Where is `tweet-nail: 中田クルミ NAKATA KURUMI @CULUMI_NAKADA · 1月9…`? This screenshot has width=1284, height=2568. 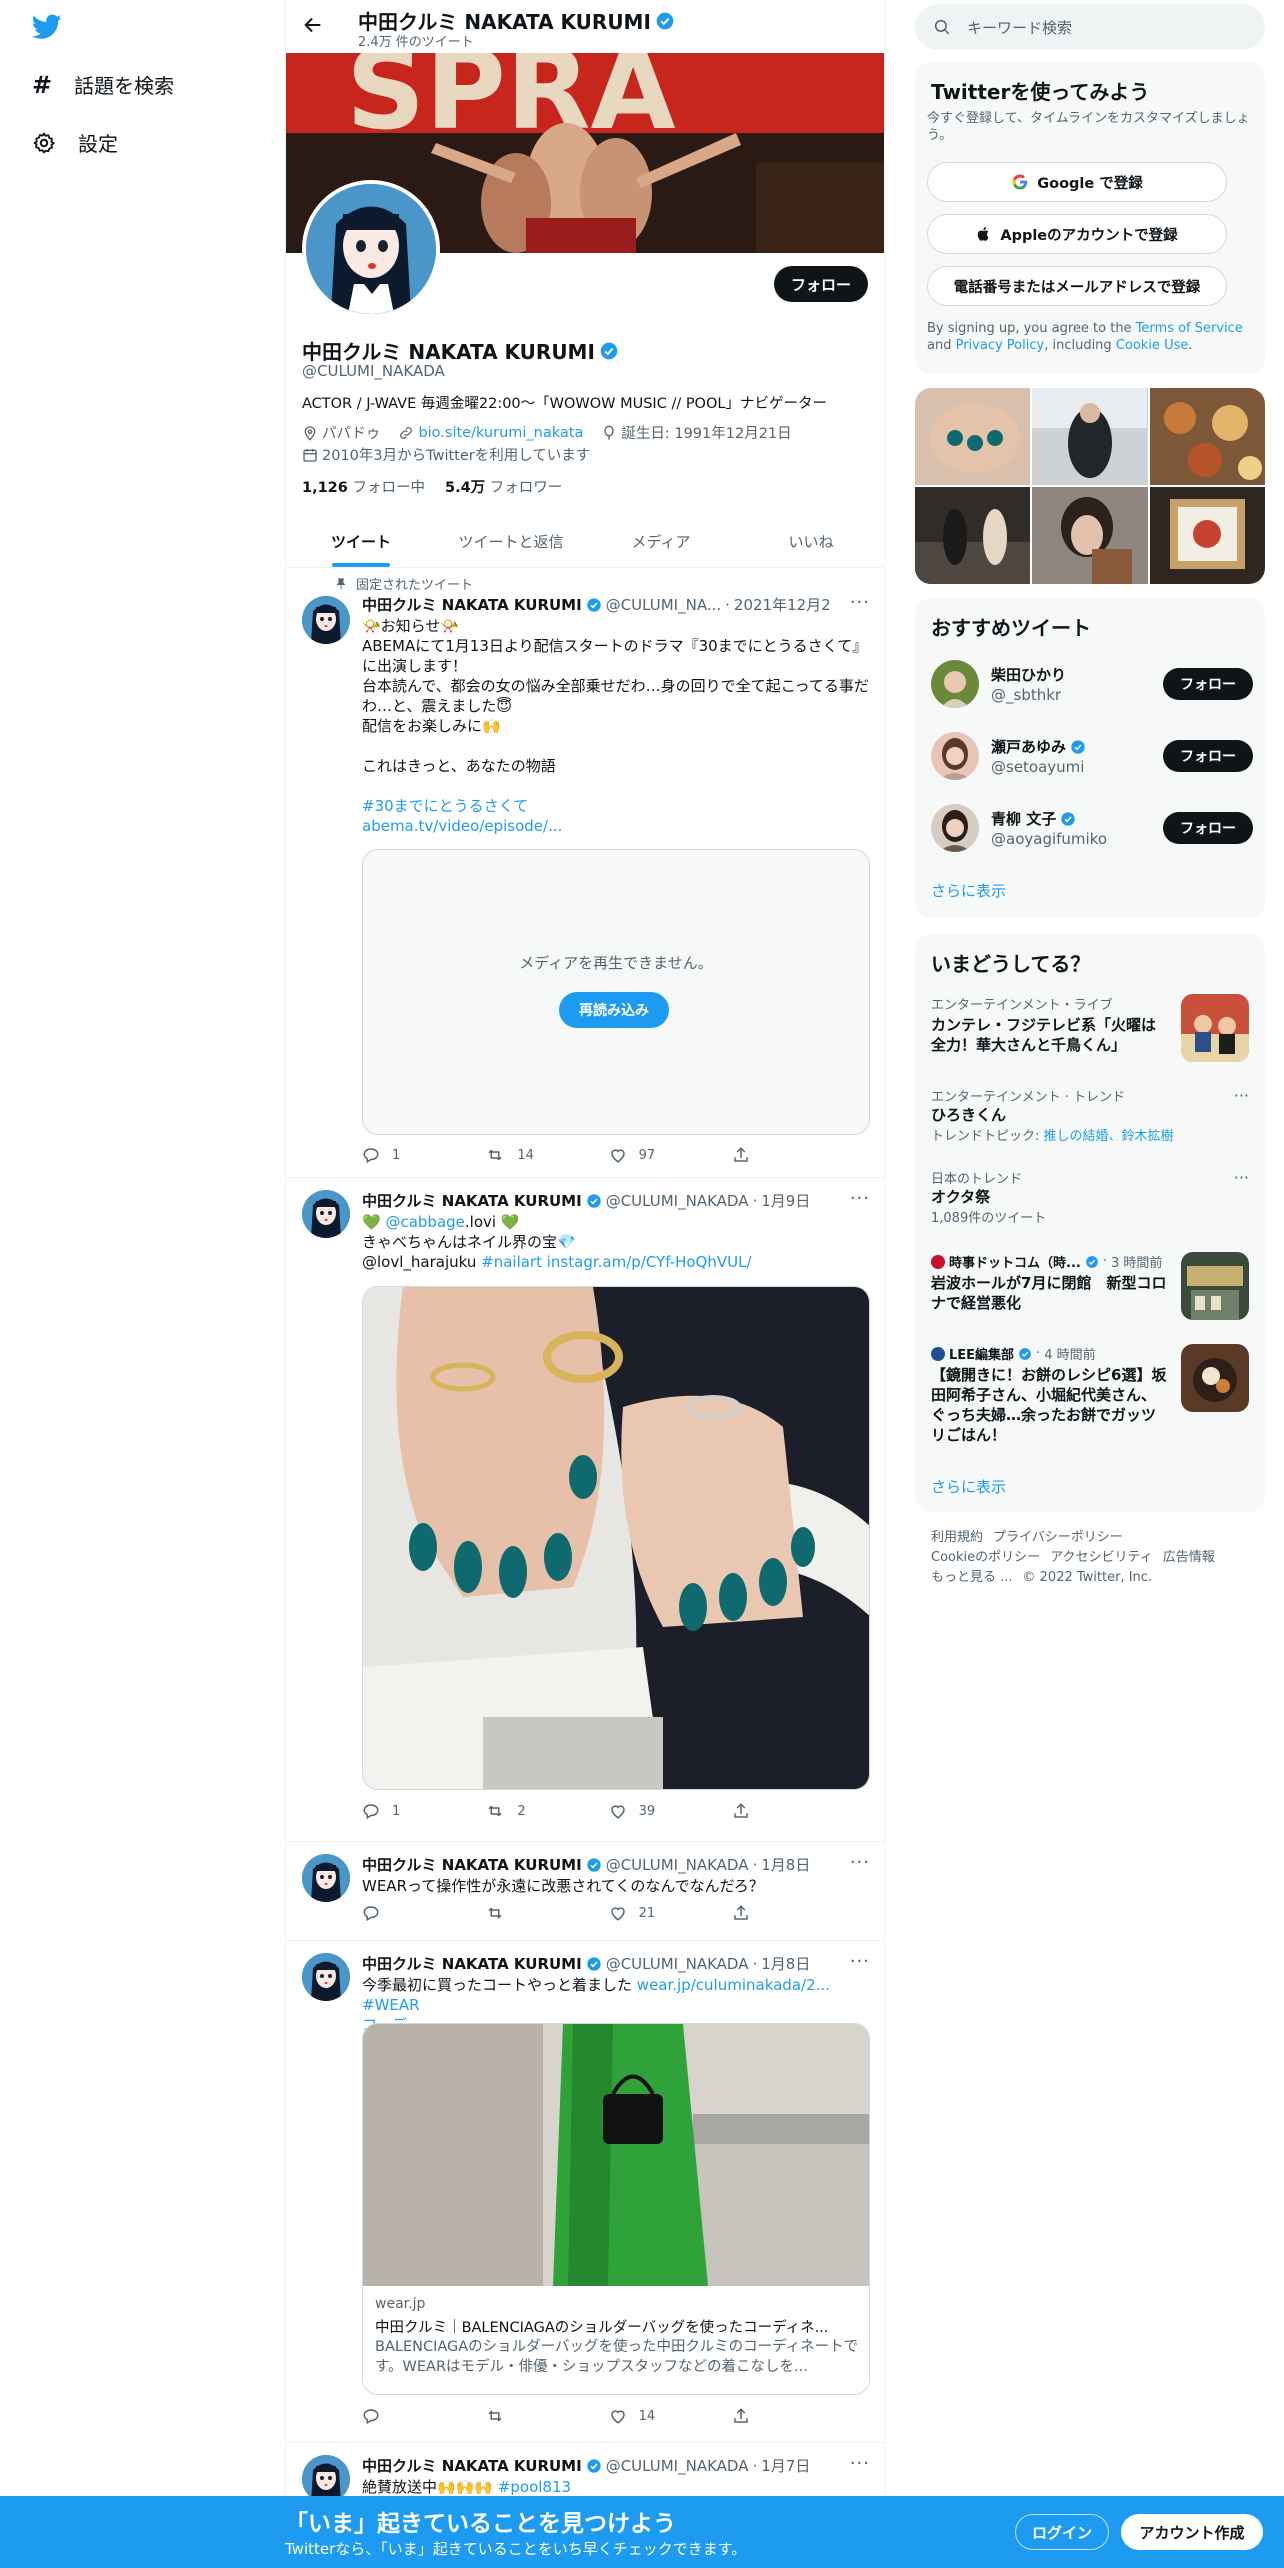
tweet-nail: 中田クルミ NAKATA KURUMI @CULUMI_NAKADA · 1月9… is located at coordinates (585, 1510).